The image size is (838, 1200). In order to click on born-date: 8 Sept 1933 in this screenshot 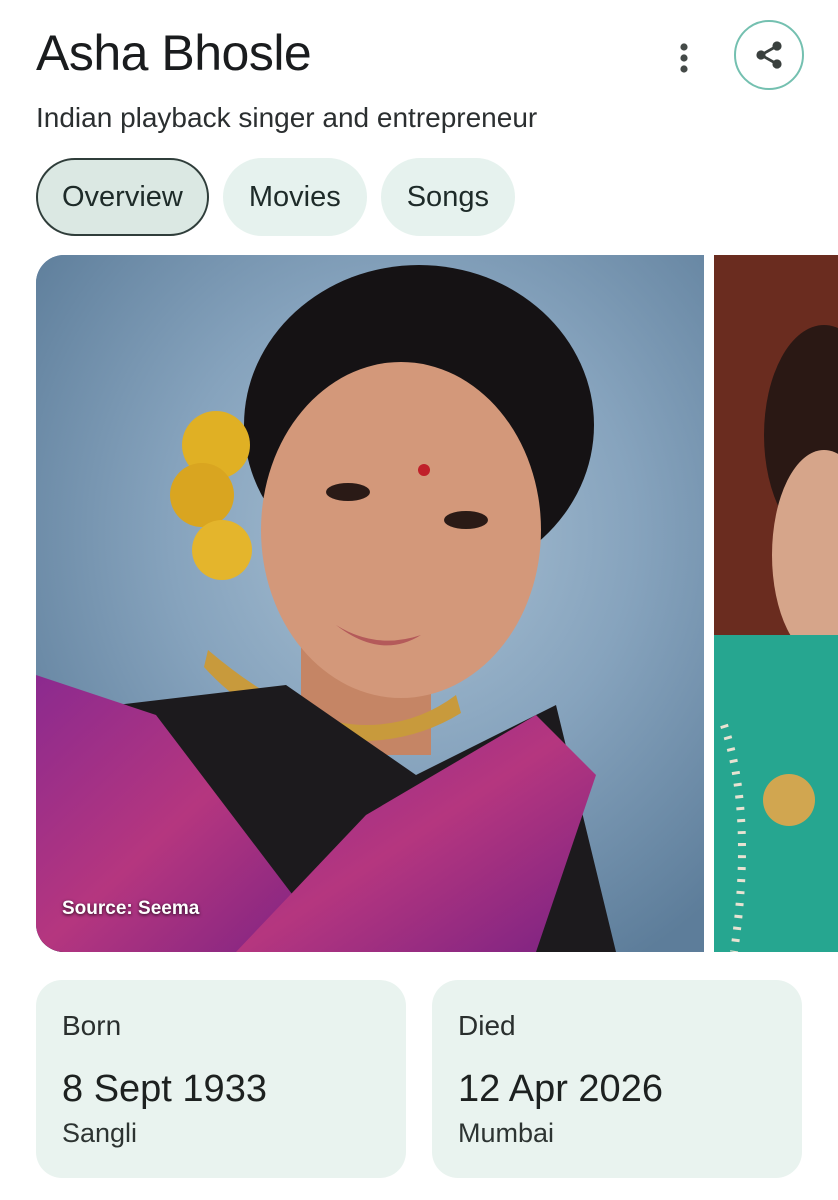, I will do `click(164, 1089)`.